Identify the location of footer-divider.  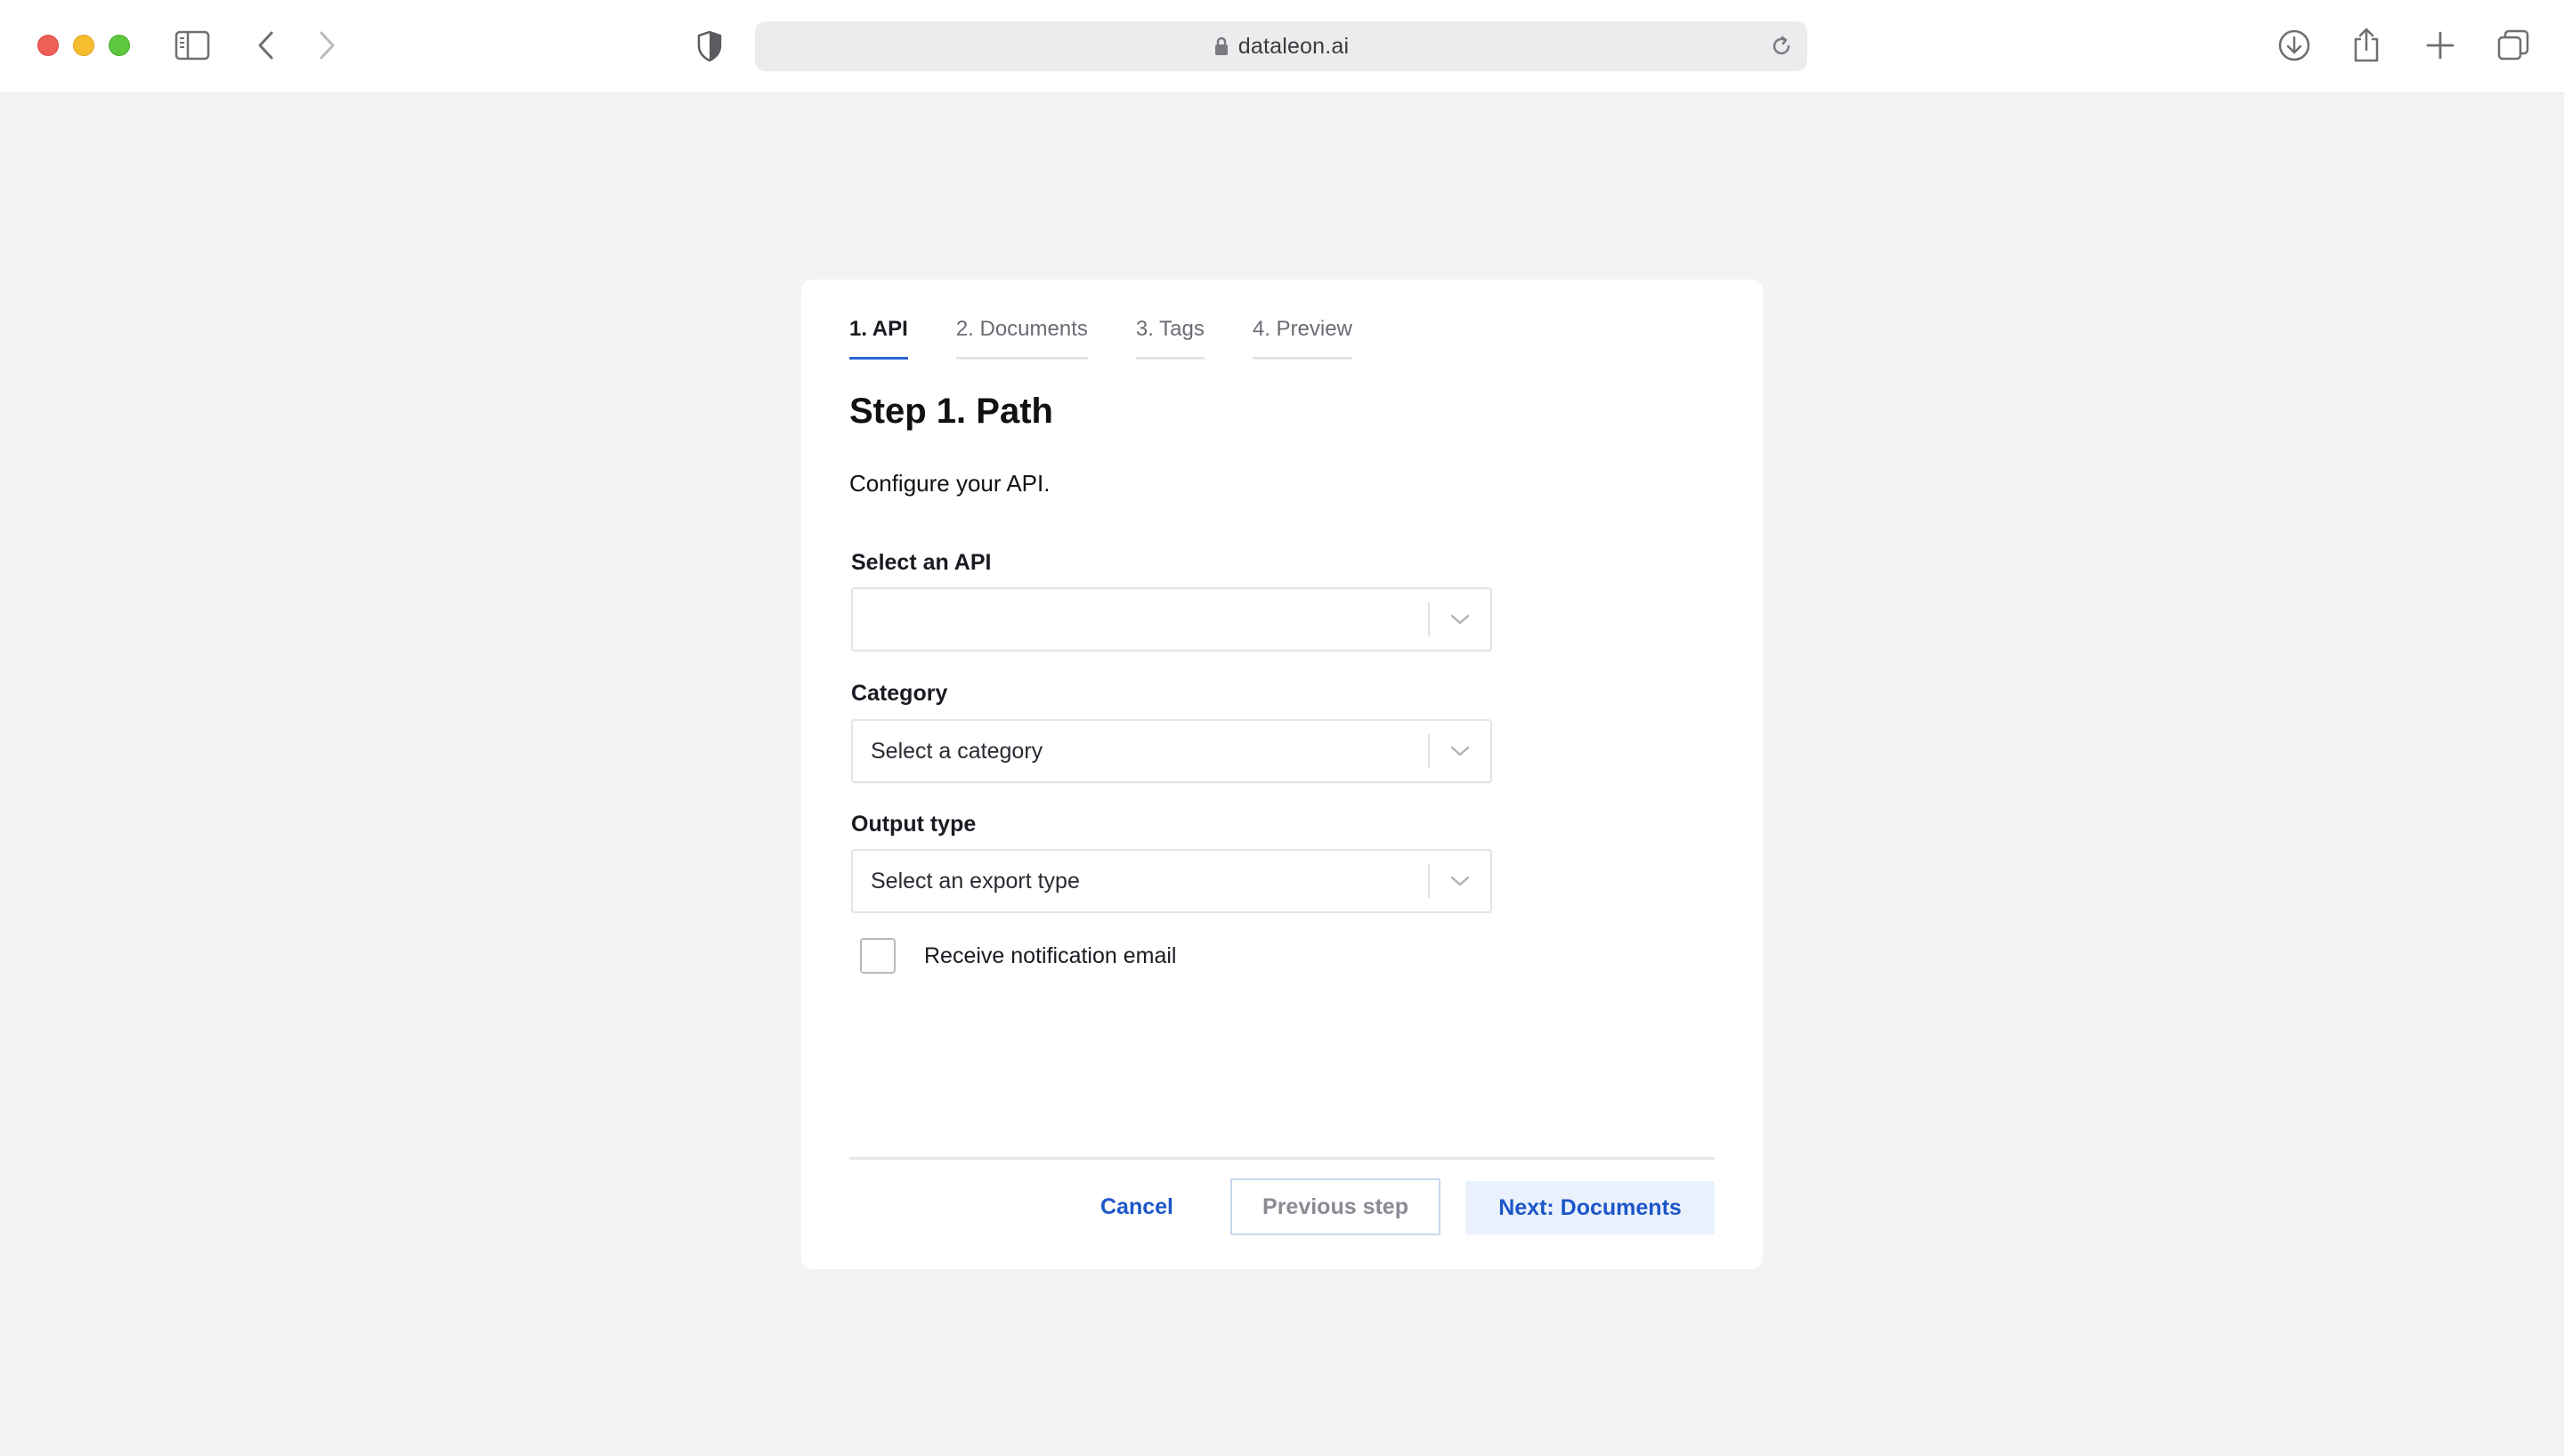
(1282, 1158).